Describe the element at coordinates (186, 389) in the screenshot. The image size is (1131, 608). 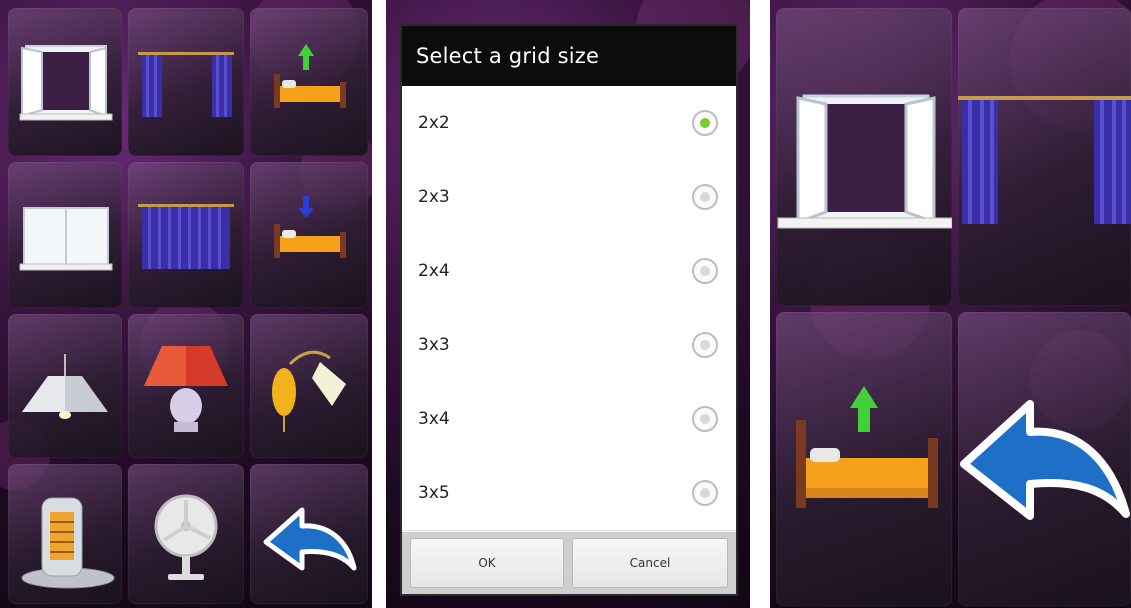
I see `table-lamp-icon` at that location.